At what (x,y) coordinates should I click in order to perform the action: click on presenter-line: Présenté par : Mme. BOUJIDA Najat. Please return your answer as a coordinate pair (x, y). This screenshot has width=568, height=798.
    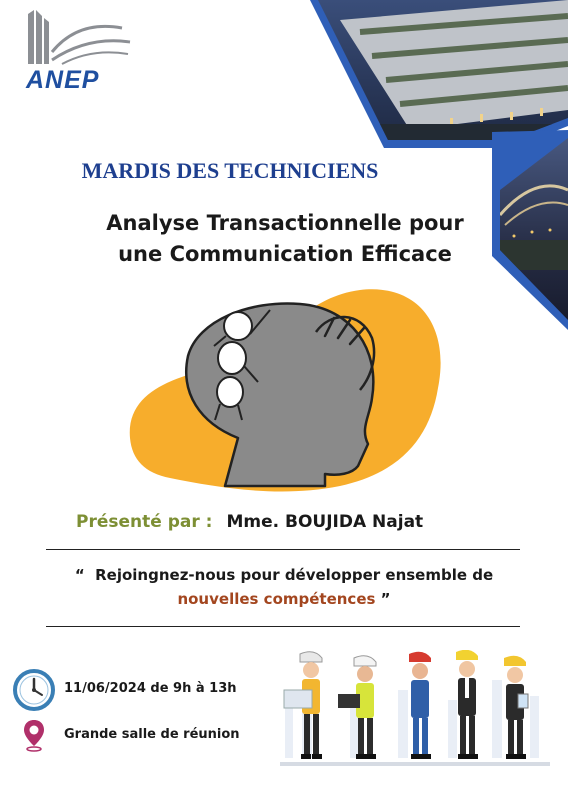
    Looking at the image, I should click on (249, 522).